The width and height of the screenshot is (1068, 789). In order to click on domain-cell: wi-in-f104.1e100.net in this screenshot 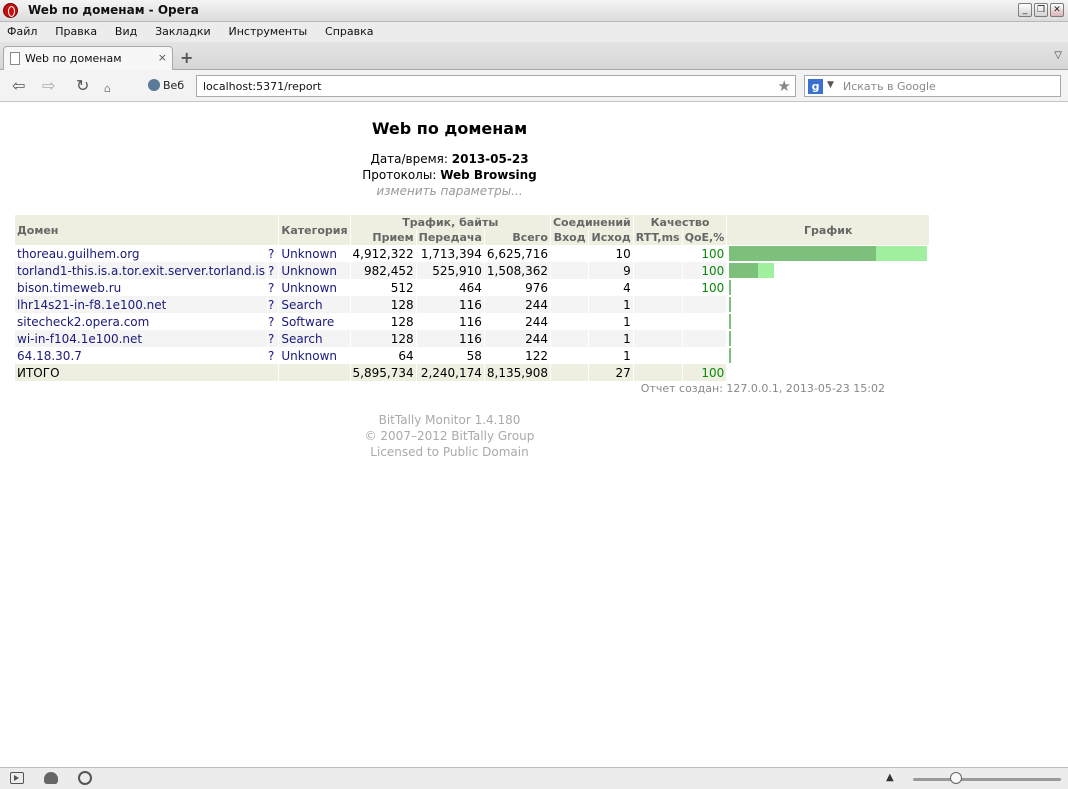, I will do `click(141, 338)`.